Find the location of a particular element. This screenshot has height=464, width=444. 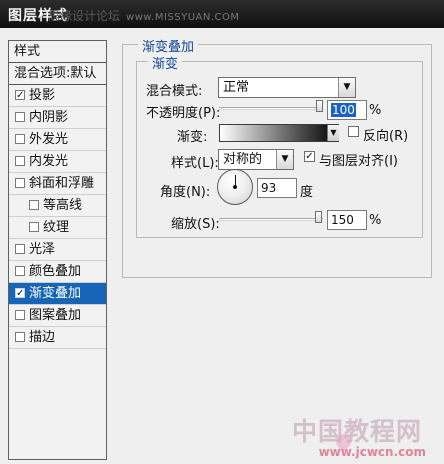

style-item-color-overlay: 颜色叠加 is located at coordinates (57, 272).